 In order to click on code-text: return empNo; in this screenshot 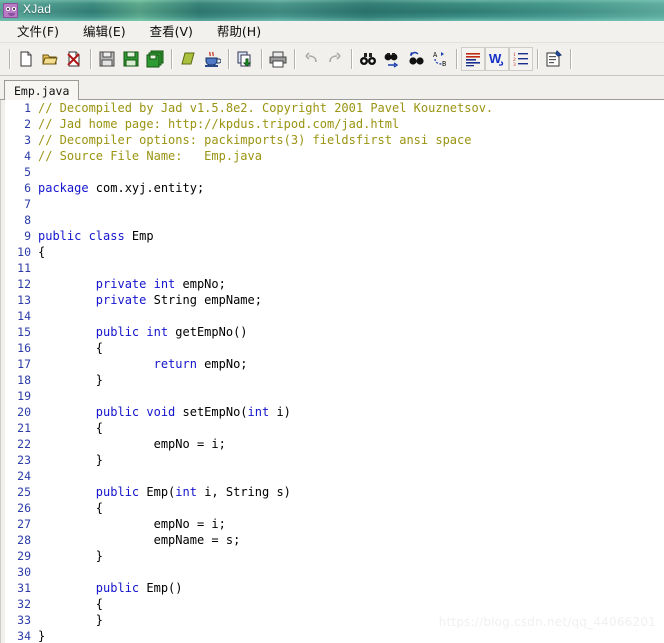, I will do `click(139, 364)`.